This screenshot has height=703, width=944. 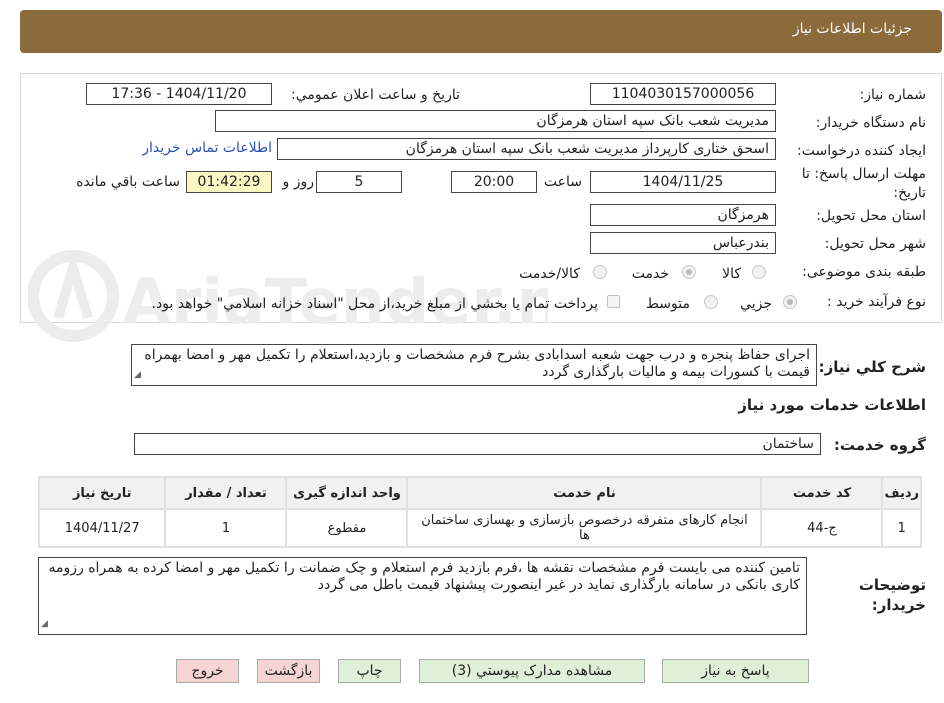 What do you see at coordinates (863, 183) in the screenshot?
I see `deadline-label: مهلت ارسال پاسخ: تا تاریخ:` at bounding box center [863, 183].